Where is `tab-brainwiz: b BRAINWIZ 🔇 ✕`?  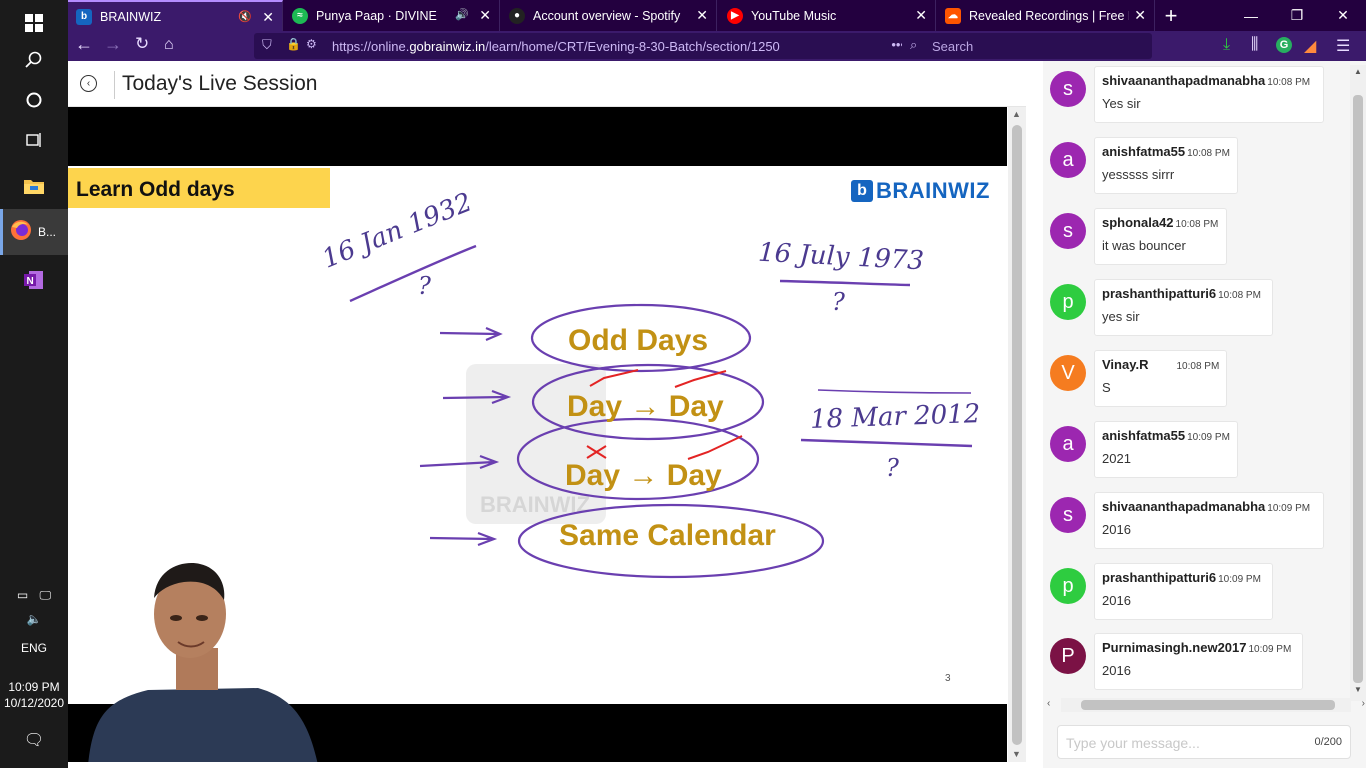
tab-brainwiz: b BRAINWIZ 🔇 ✕ is located at coordinates (175, 15).